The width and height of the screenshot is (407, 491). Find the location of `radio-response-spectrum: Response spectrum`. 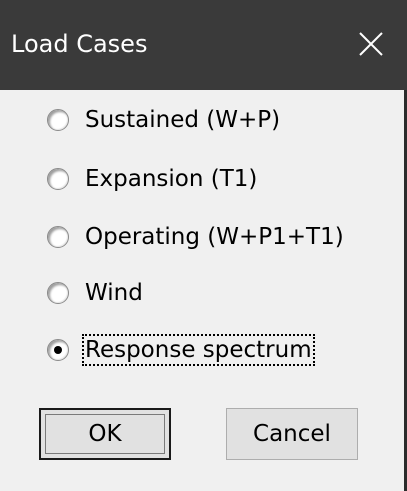

radio-response-spectrum: Response spectrum is located at coordinates (181, 350).